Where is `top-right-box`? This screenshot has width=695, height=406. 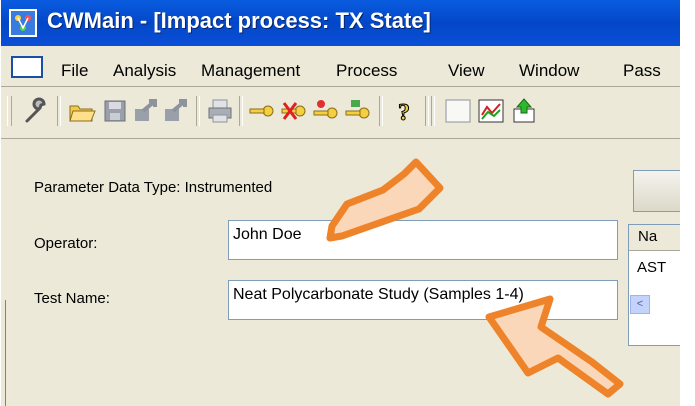 top-right-box is located at coordinates (657, 191).